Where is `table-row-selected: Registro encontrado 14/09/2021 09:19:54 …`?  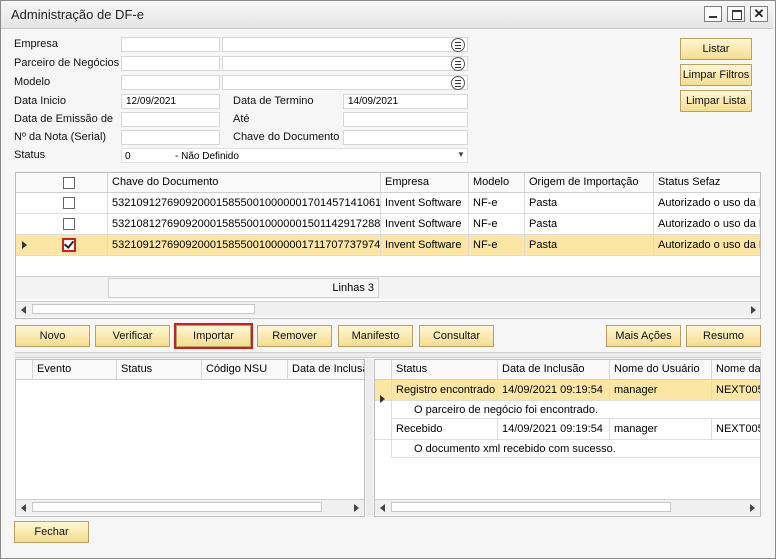
table-row-selected: Registro encontrado 14/09/2021 09:19:54 … is located at coordinates (567, 390).